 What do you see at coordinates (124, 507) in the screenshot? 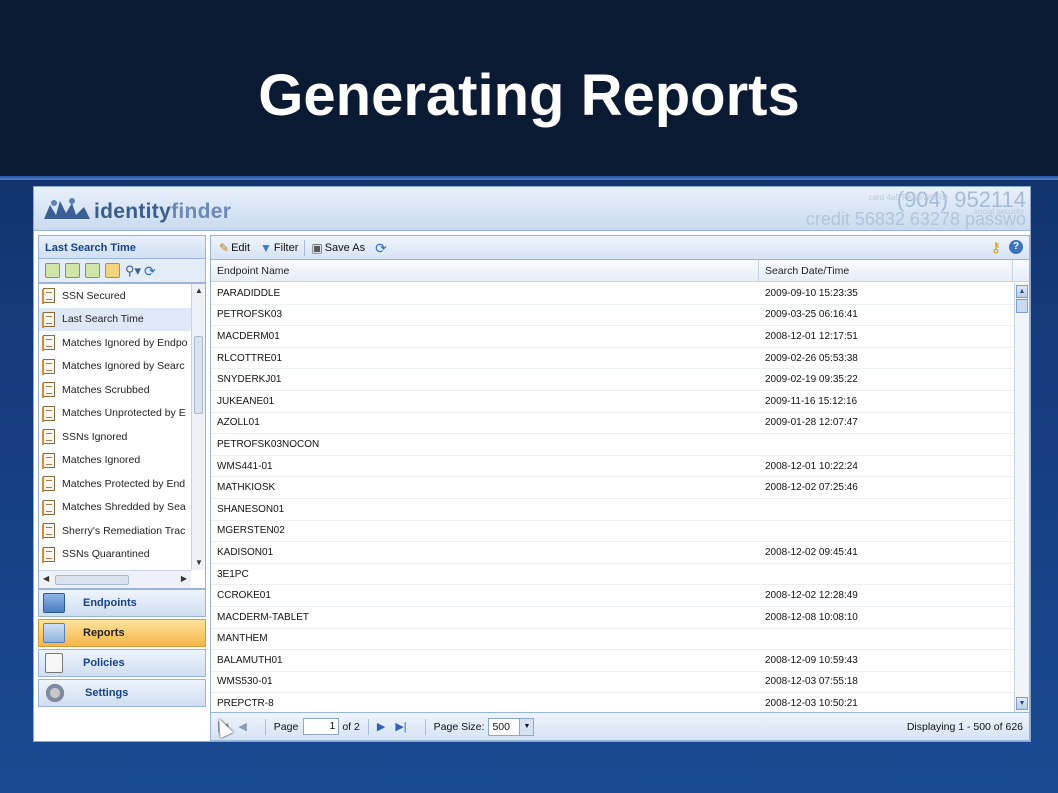
I see `report-list-label: Matches Shredded by Sea` at bounding box center [124, 507].